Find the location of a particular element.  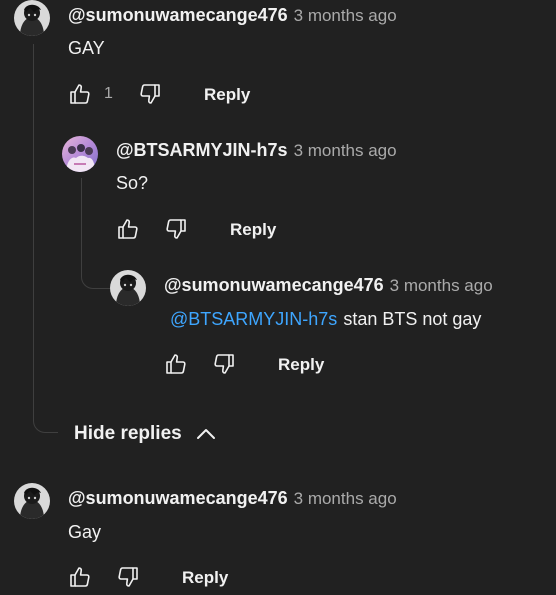

comment-body: stan BTS not gay is located at coordinates (412, 319).